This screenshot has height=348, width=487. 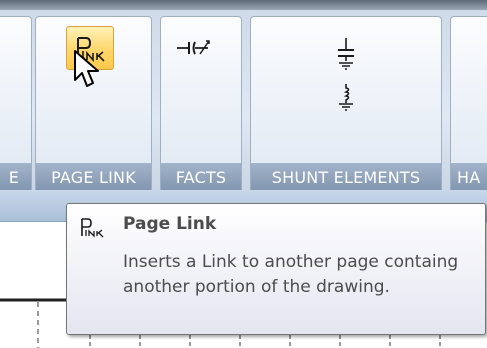 I want to click on mouse-pointer-icon, so click(x=86, y=68).